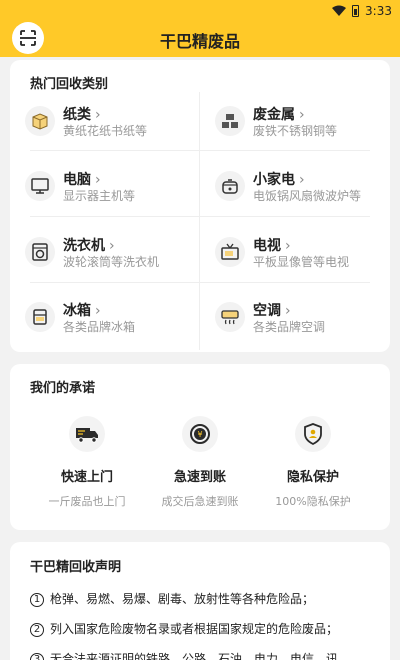  I want to click on category-washing-machine: 洗衣机 › 波轮滚筒等洗衣机, so click(102, 262).